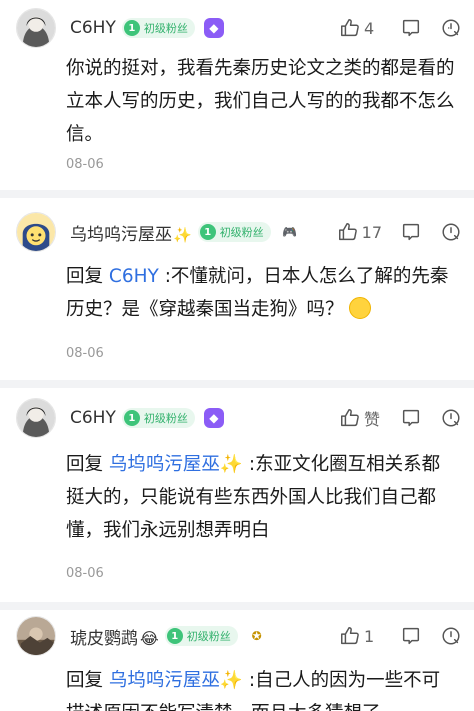  Describe the element at coordinates (360, 28) in the screenshot. I see `like-button: 4` at that location.